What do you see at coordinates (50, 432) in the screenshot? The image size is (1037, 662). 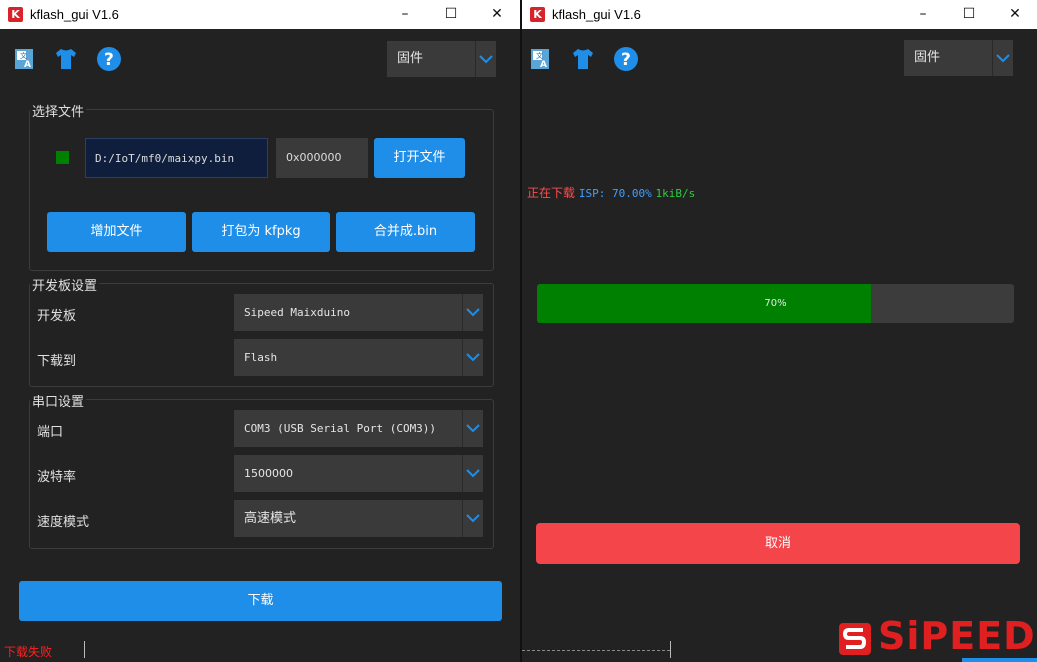 I see `port-label: 端口` at bounding box center [50, 432].